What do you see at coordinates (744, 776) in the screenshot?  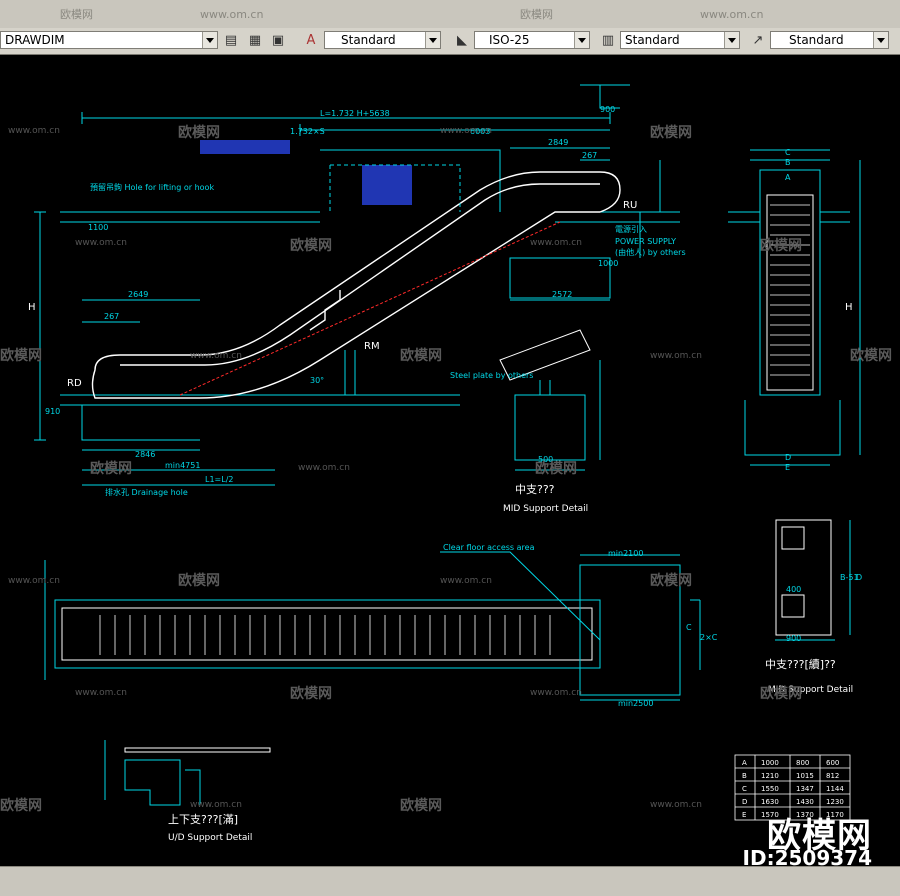 I see `size-table-cell: B` at bounding box center [744, 776].